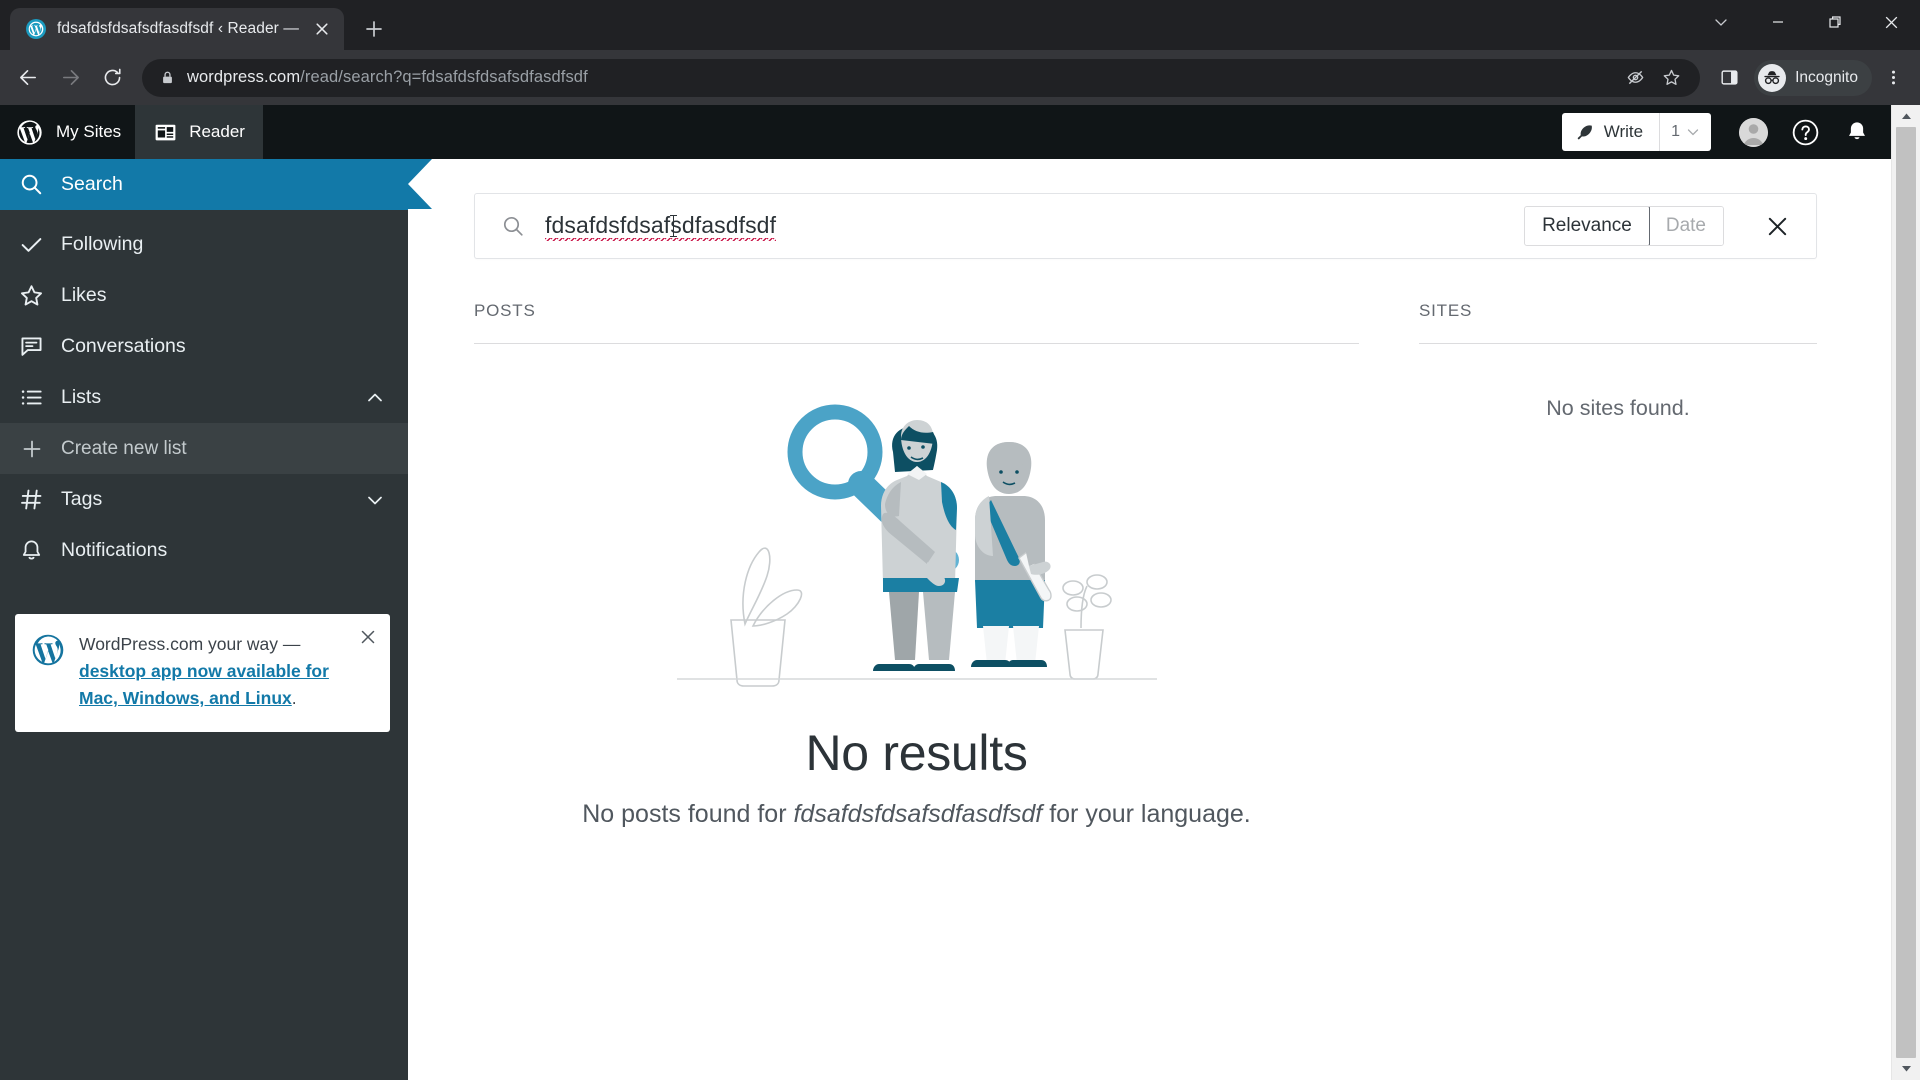  I want to click on sort-relevance-button: Relevance, so click(1587, 226).